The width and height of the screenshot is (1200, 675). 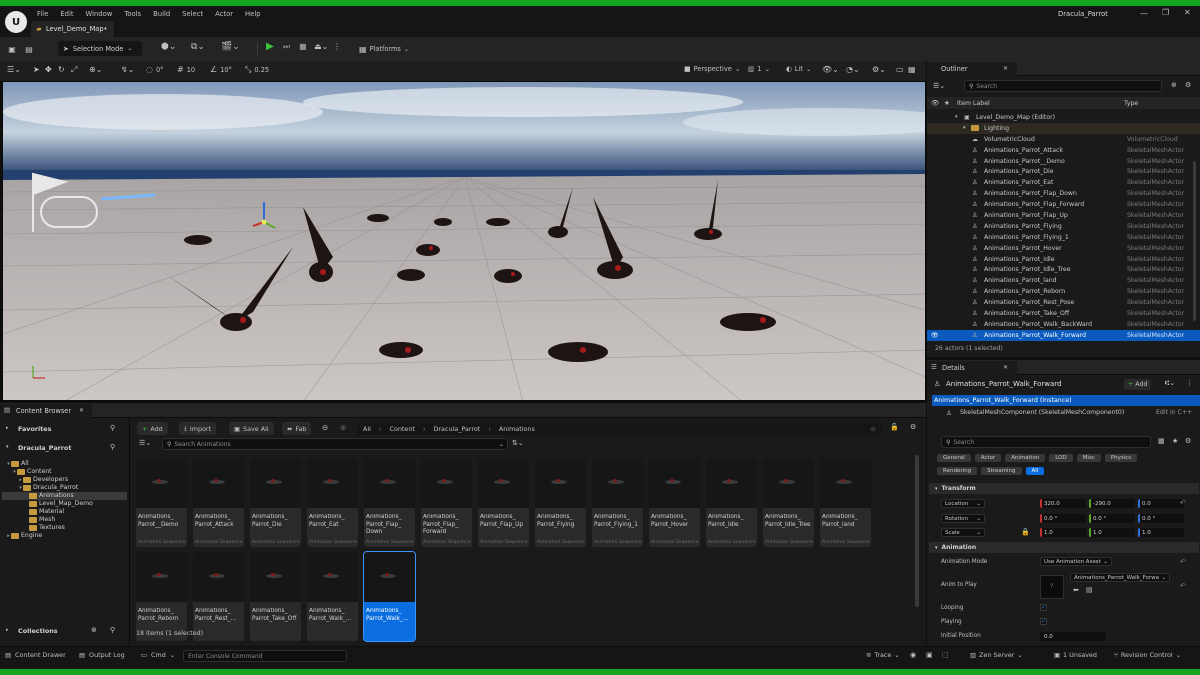 I want to click on menu-actor: Actor, so click(x=224, y=14).